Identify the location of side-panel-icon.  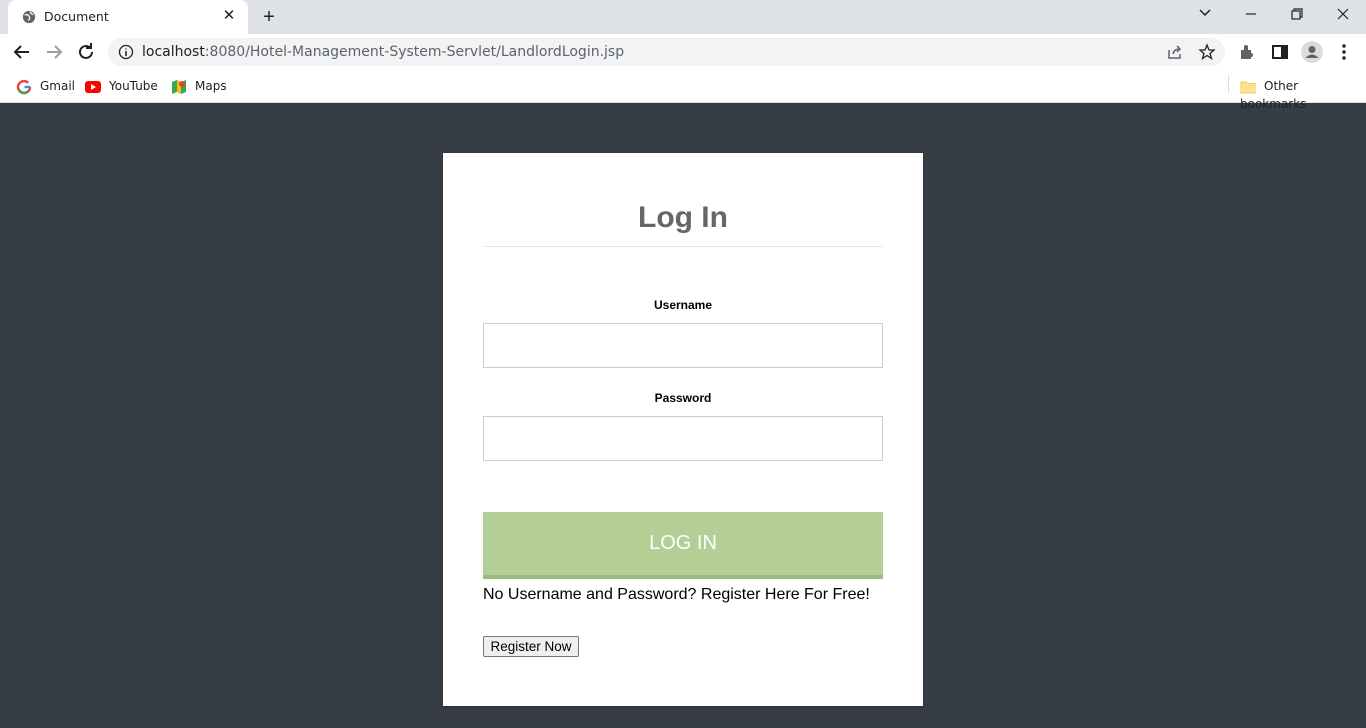
(1280, 52).